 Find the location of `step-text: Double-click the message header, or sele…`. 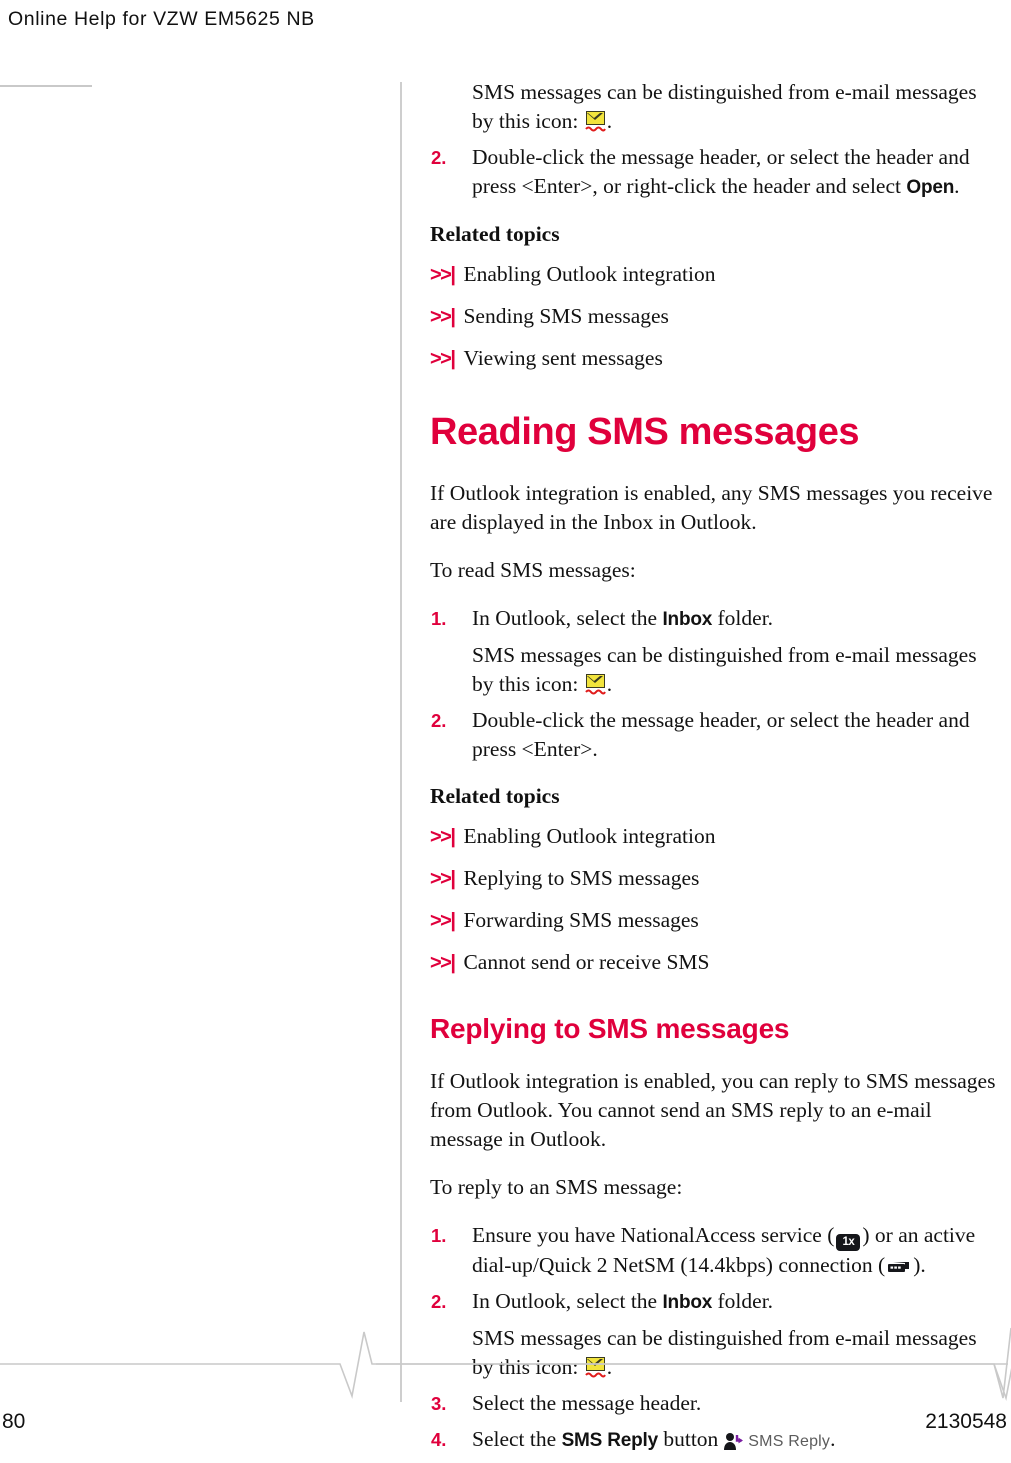

step-text: Double-click the message header, or sele… is located at coordinates (721, 734).